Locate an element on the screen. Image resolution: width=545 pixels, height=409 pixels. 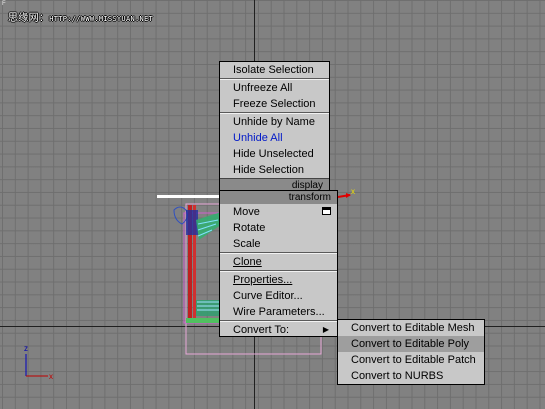
transform-gizmo-icon: x is located at coordinates (348, 194).